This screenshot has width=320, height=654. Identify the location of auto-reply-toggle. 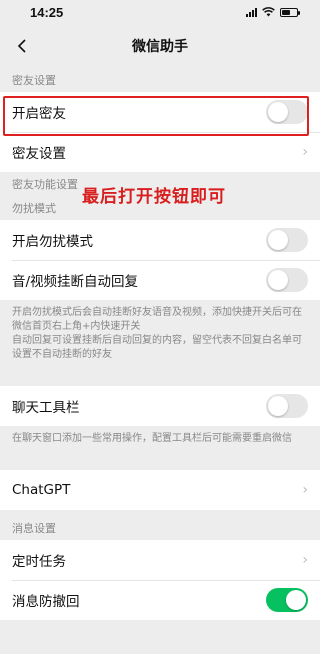
(287, 280).